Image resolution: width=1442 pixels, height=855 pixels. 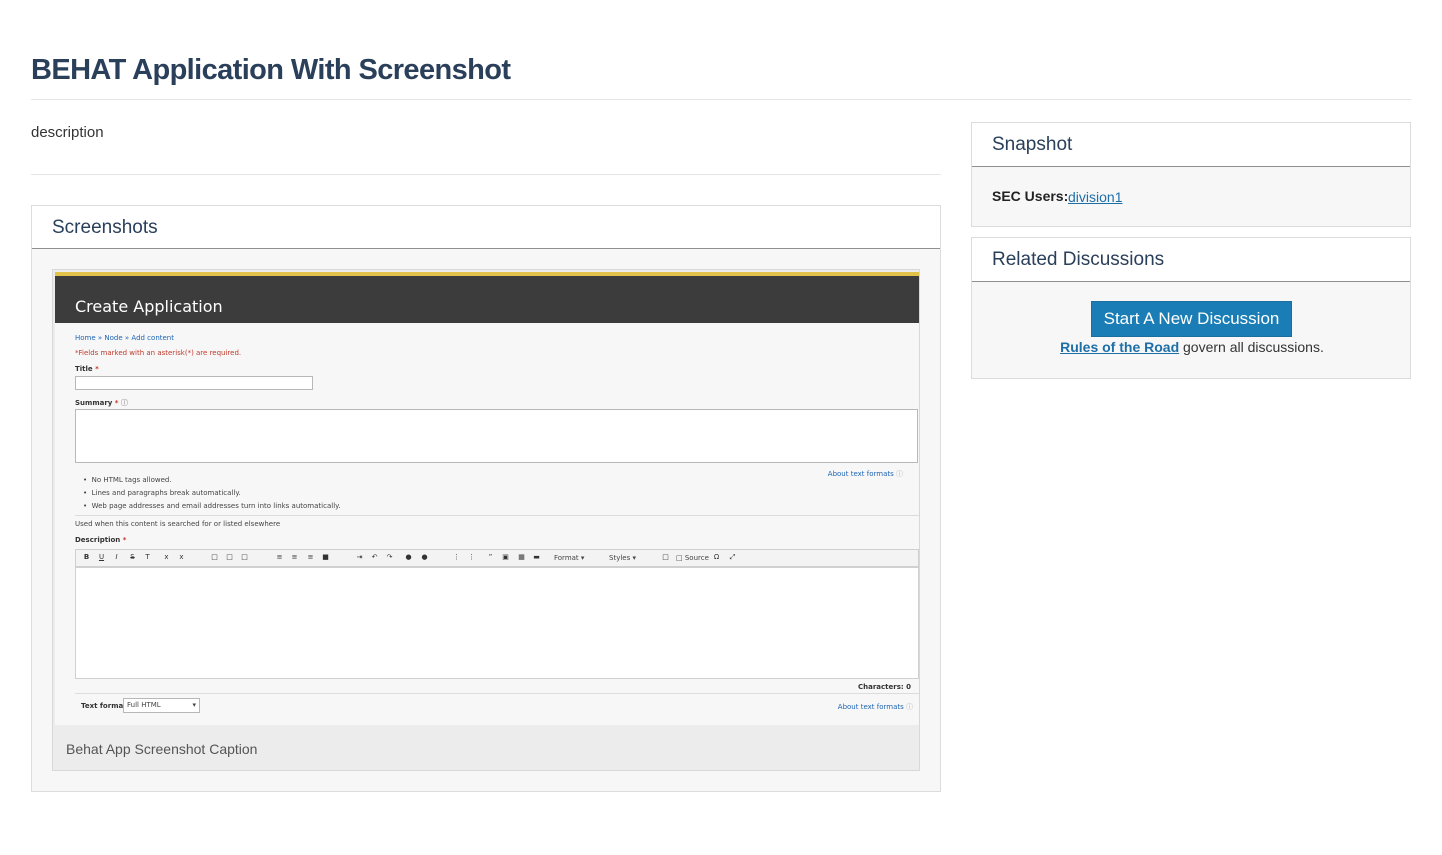 What do you see at coordinates (104, 706) in the screenshot?
I see `mock-text-format-label: Text format` at bounding box center [104, 706].